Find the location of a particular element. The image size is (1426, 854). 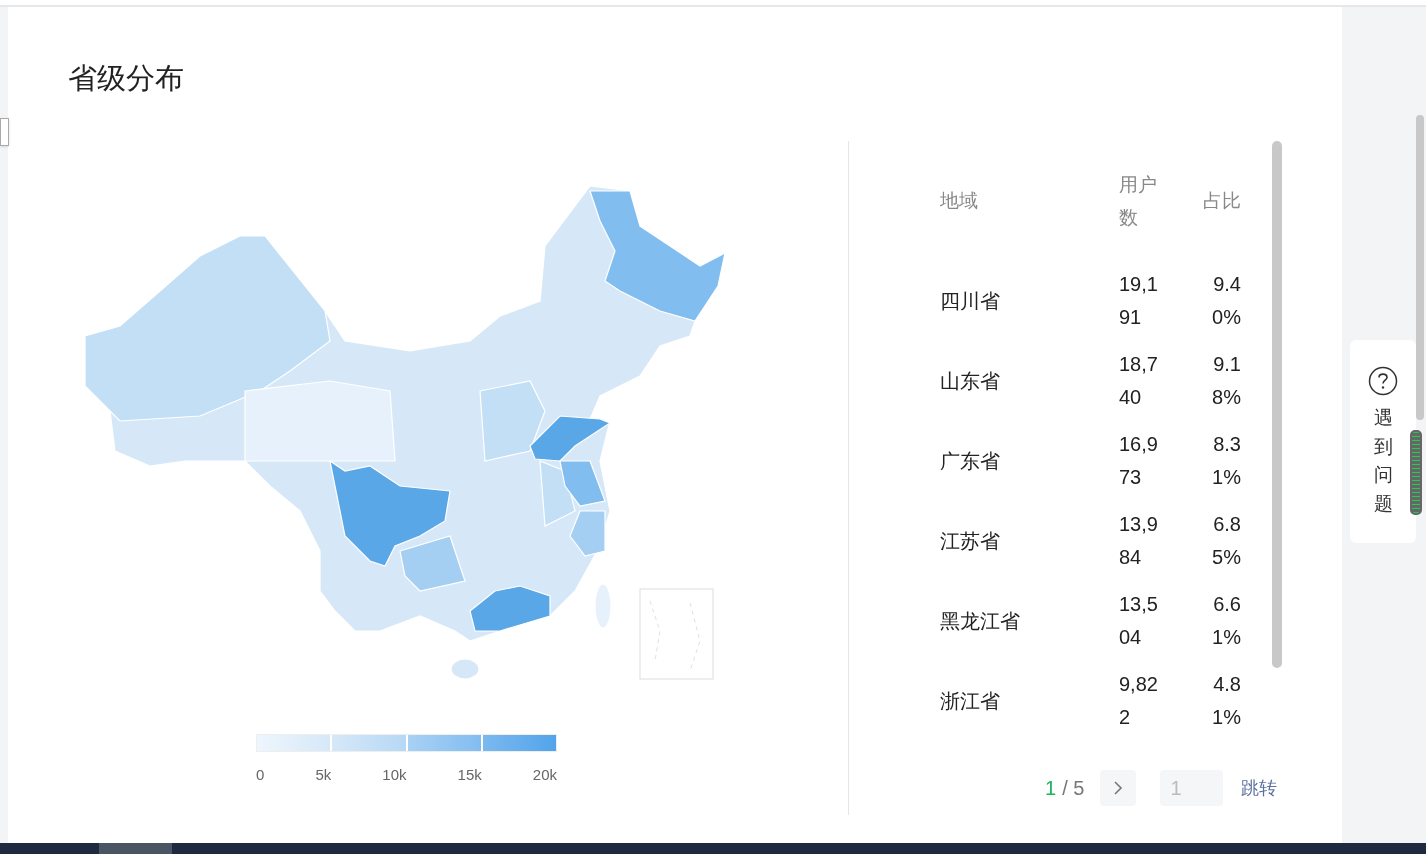

share-cell-text: 8.31% is located at coordinates (1226, 461).